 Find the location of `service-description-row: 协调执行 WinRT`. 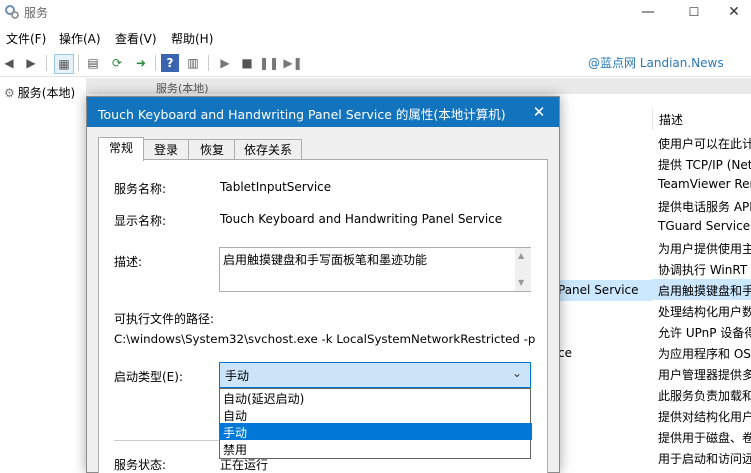

service-description-row: 协调执行 WinRT is located at coordinates (701, 268).